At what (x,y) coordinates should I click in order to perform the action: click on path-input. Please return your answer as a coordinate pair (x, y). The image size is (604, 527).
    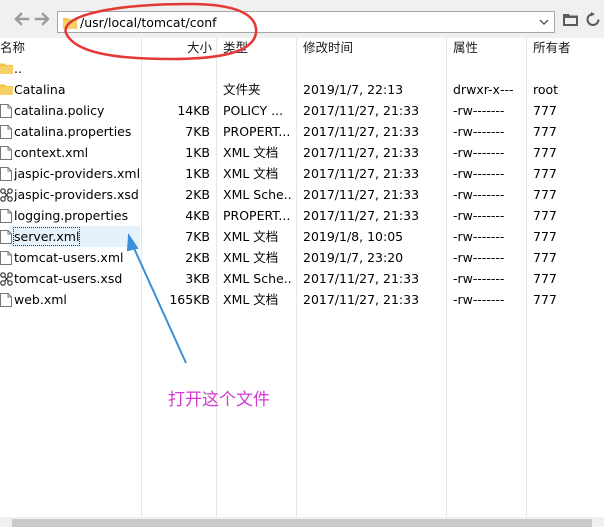
    Looking at the image, I should click on (300, 22).